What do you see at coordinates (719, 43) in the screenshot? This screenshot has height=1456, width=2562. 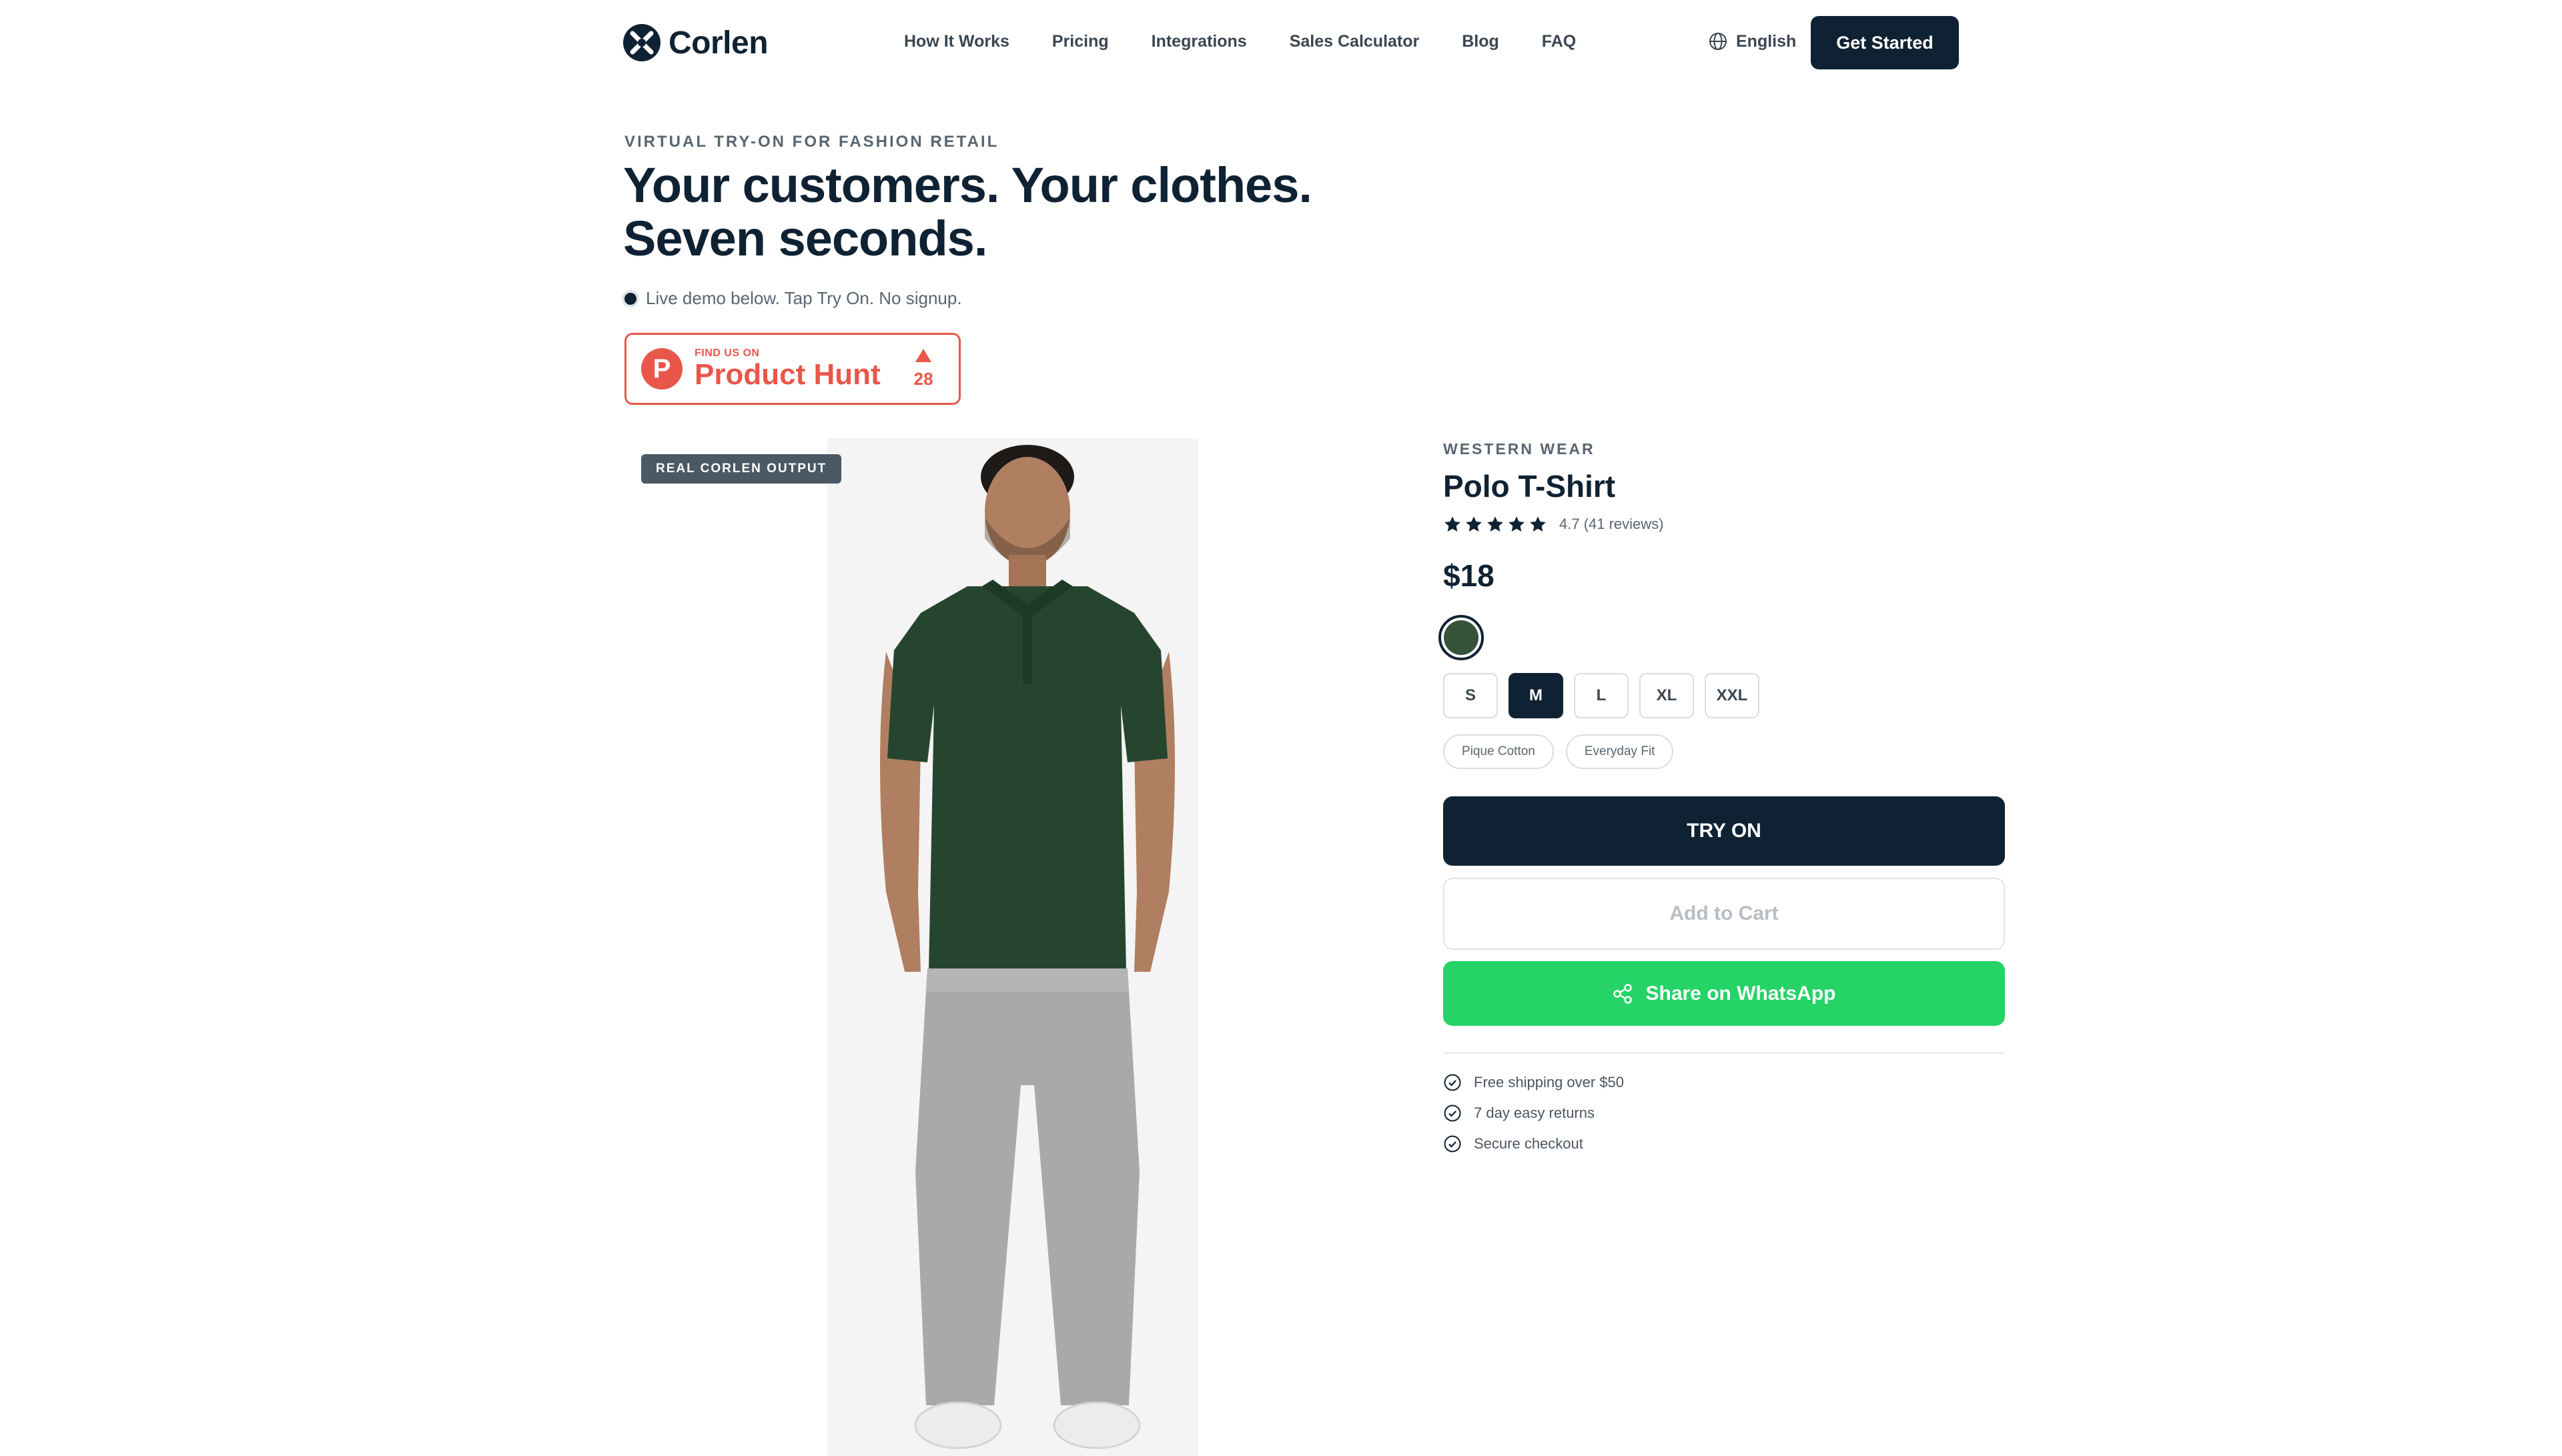 I see `brand-name: Corlen` at bounding box center [719, 43].